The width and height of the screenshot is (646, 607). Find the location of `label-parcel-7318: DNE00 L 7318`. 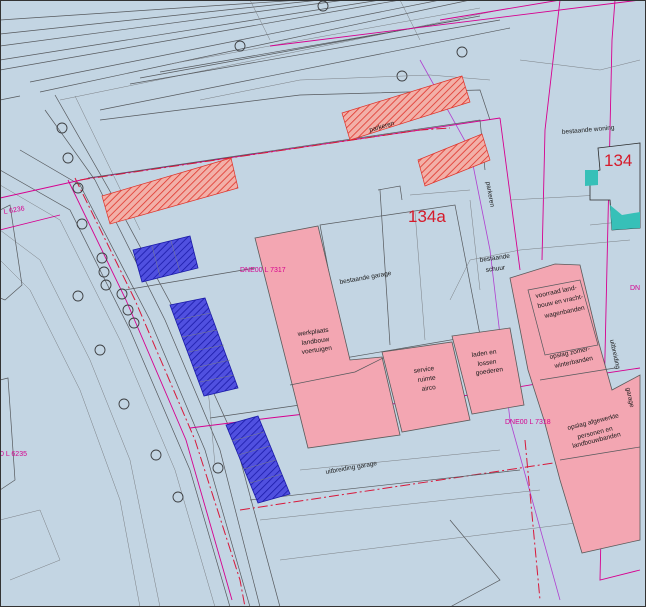

label-parcel-7318: DNE00 L 7318 is located at coordinates (528, 422).